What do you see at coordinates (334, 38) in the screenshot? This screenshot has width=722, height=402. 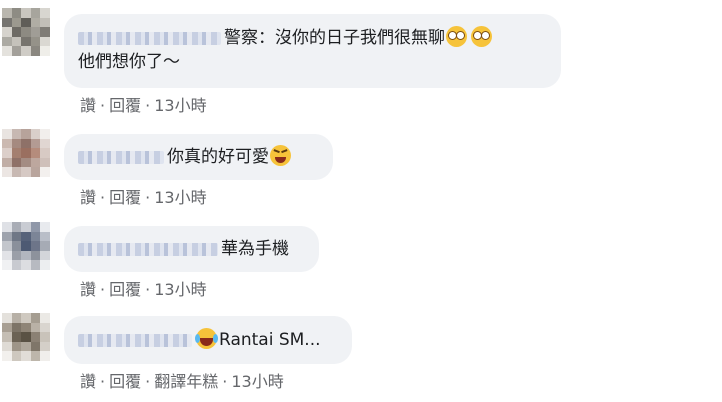 I see `comment-text: 警察：沒你的日子我們很無聊` at bounding box center [334, 38].